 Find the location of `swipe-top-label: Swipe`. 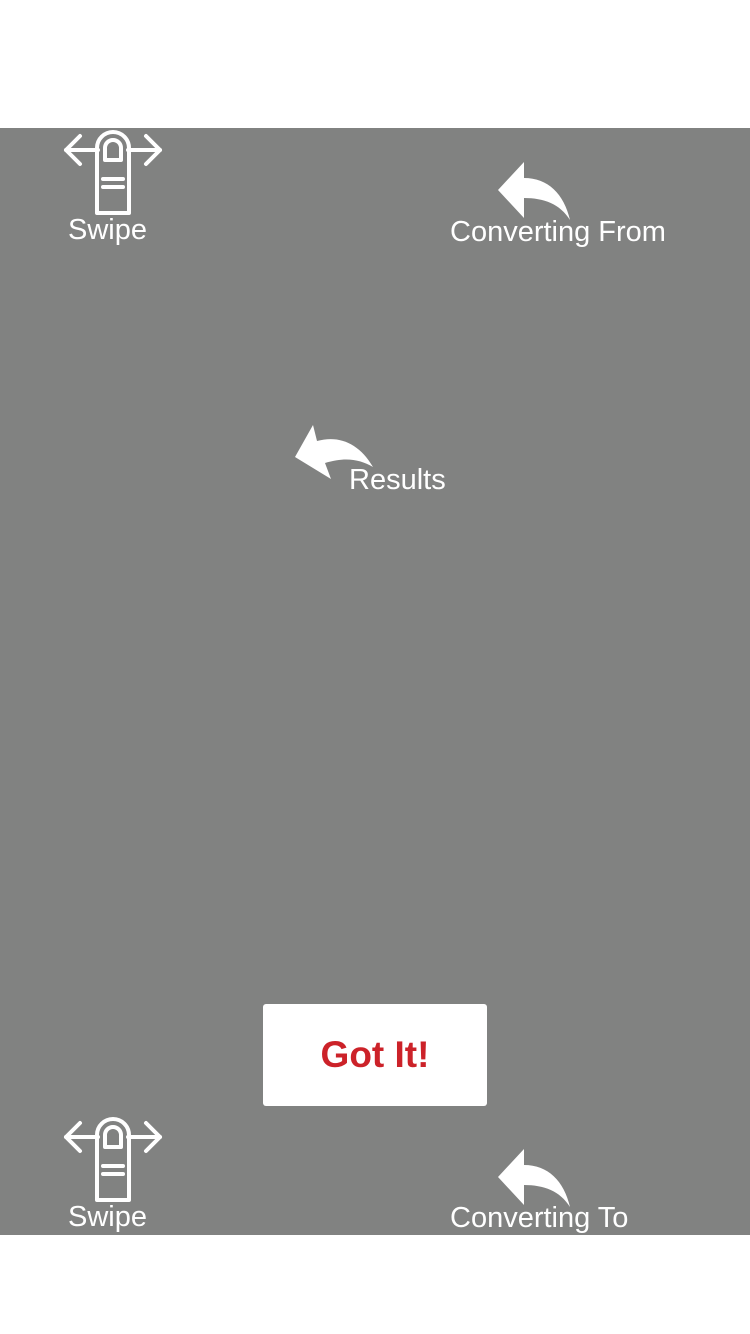

swipe-top-label: Swipe is located at coordinates (107, 230).